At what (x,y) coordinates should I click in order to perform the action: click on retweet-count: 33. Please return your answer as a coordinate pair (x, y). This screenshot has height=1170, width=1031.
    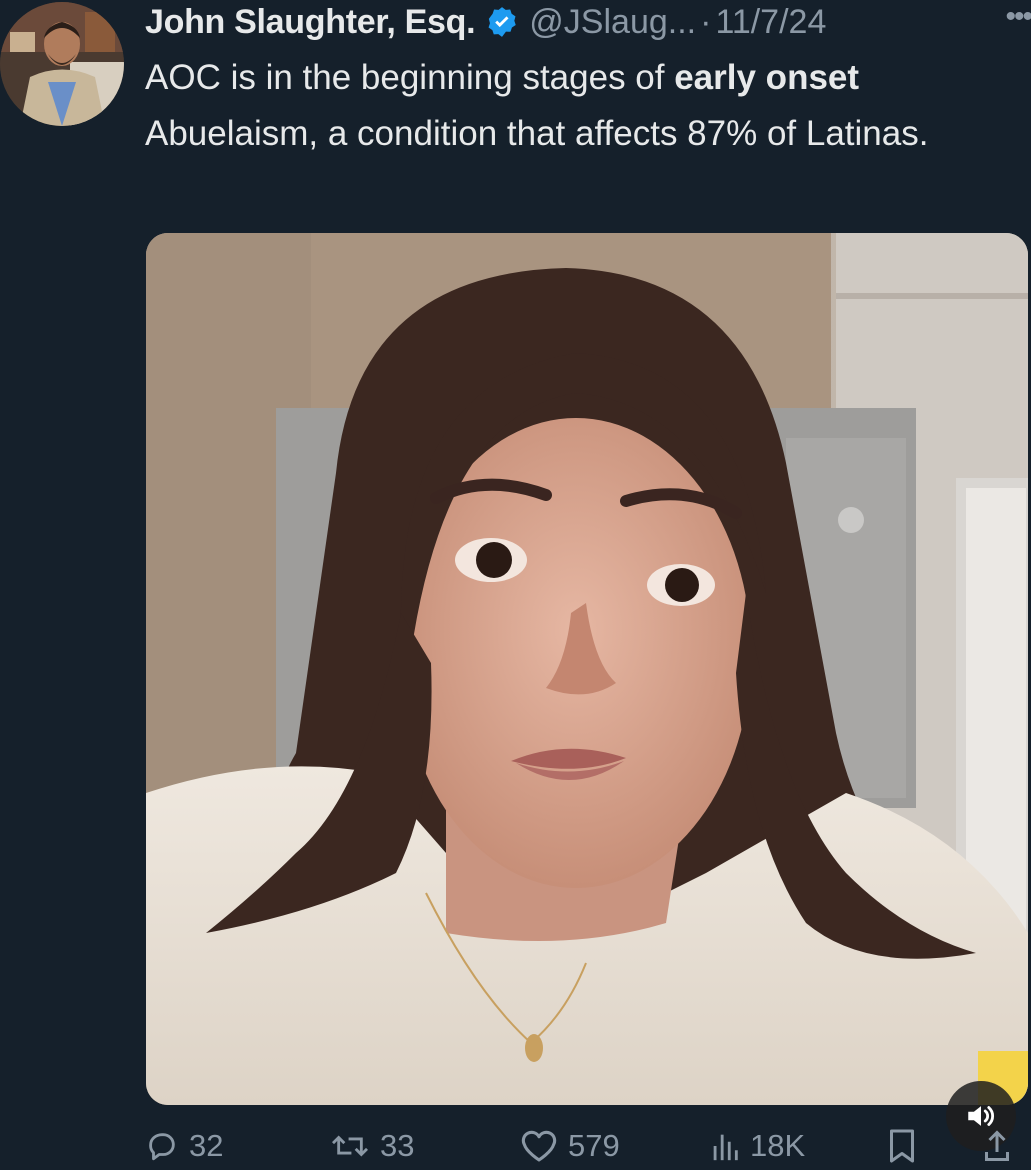
    Looking at the image, I should click on (397, 1145).